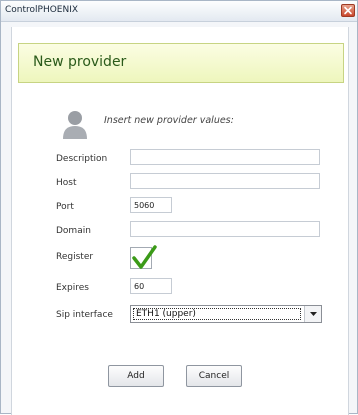 Image resolution: width=358 pixels, height=415 pixels. I want to click on close-button, so click(348, 10).